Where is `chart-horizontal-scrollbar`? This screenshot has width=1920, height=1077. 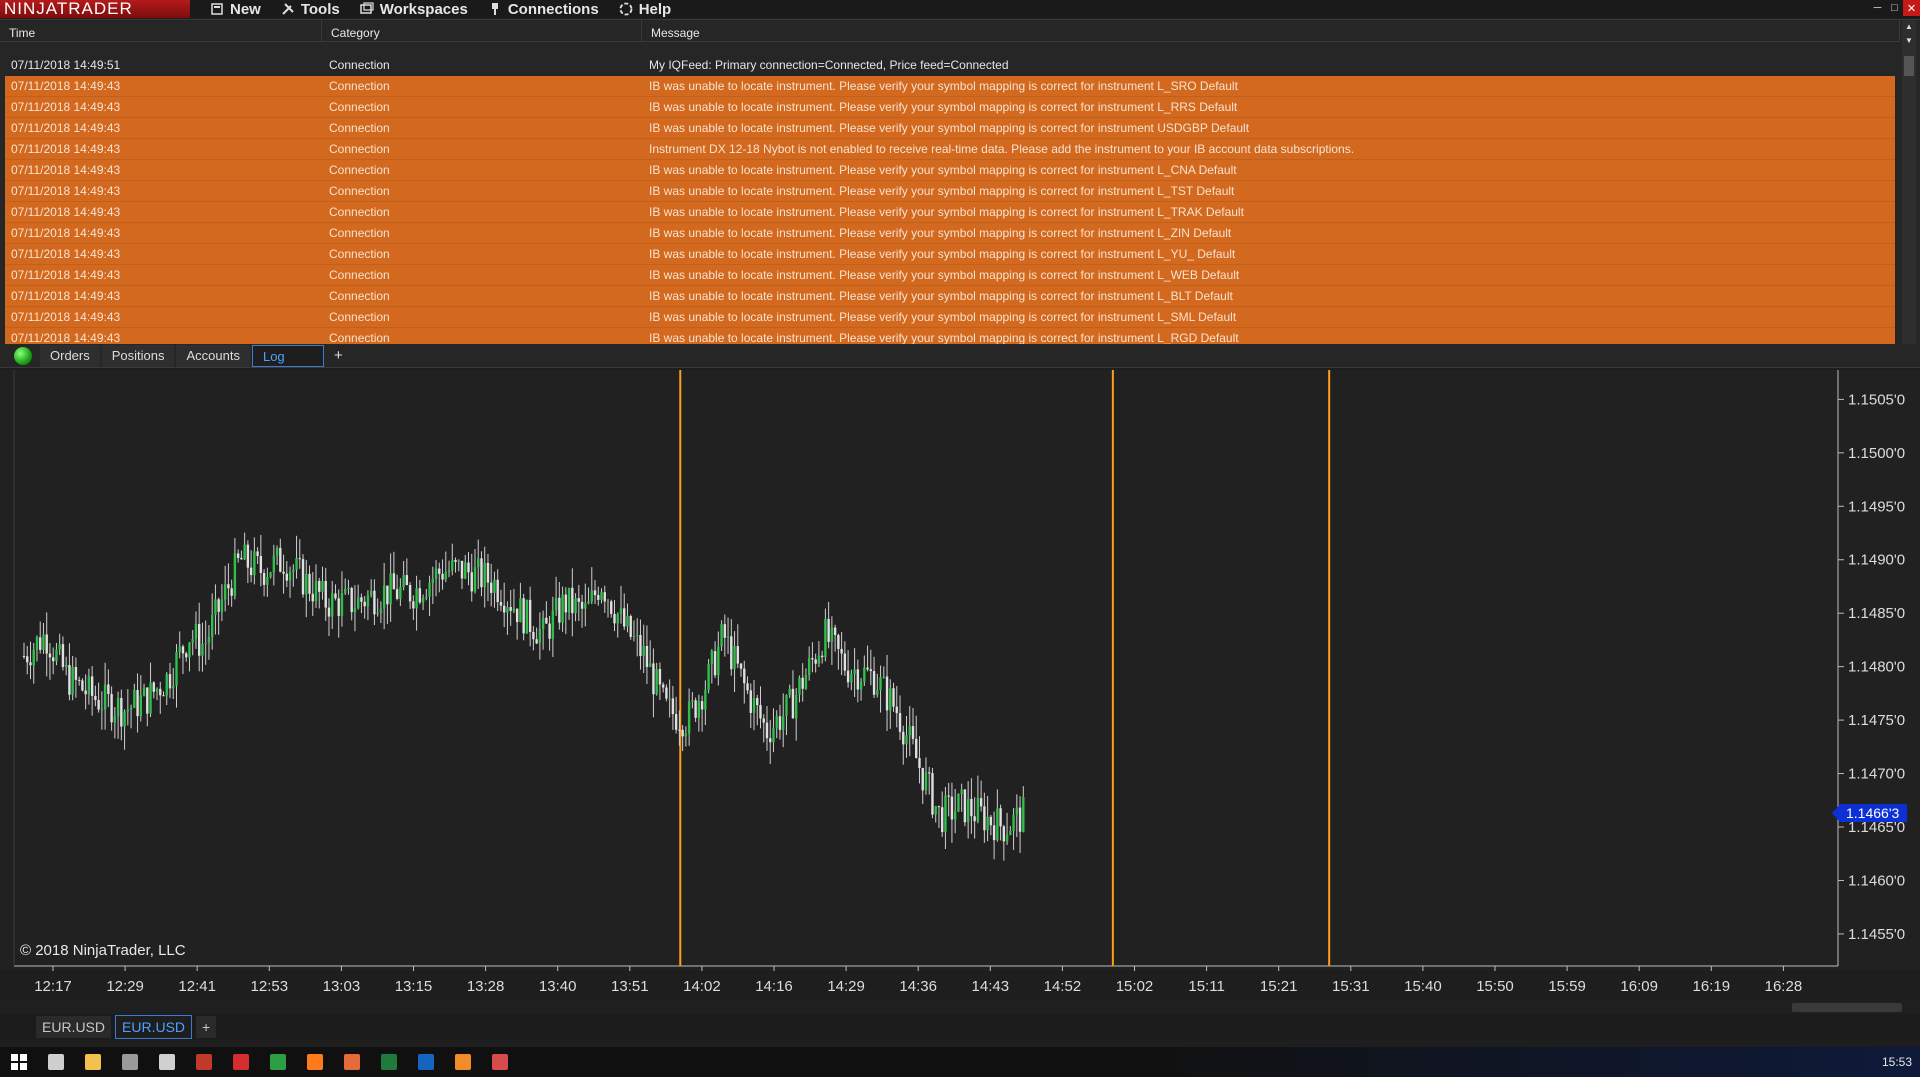
chart-horizontal-scrollbar is located at coordinates (960, 1007).